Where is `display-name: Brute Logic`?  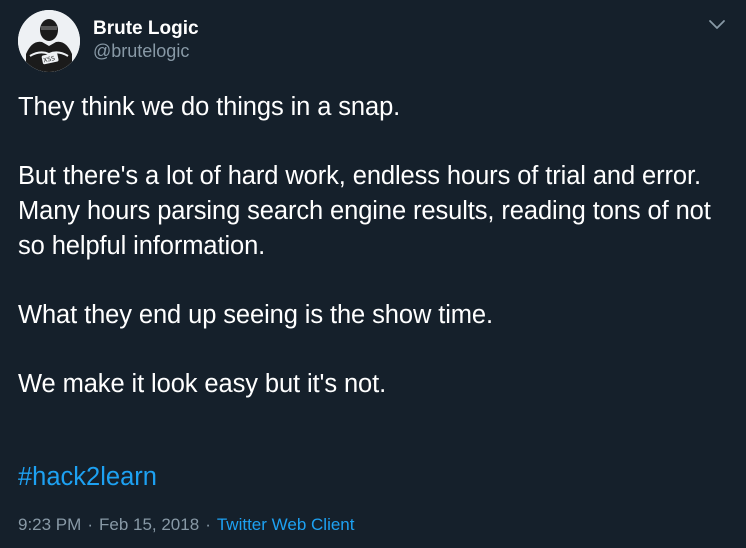 display-name: Brute Logic is located at coordinates (146, 28).